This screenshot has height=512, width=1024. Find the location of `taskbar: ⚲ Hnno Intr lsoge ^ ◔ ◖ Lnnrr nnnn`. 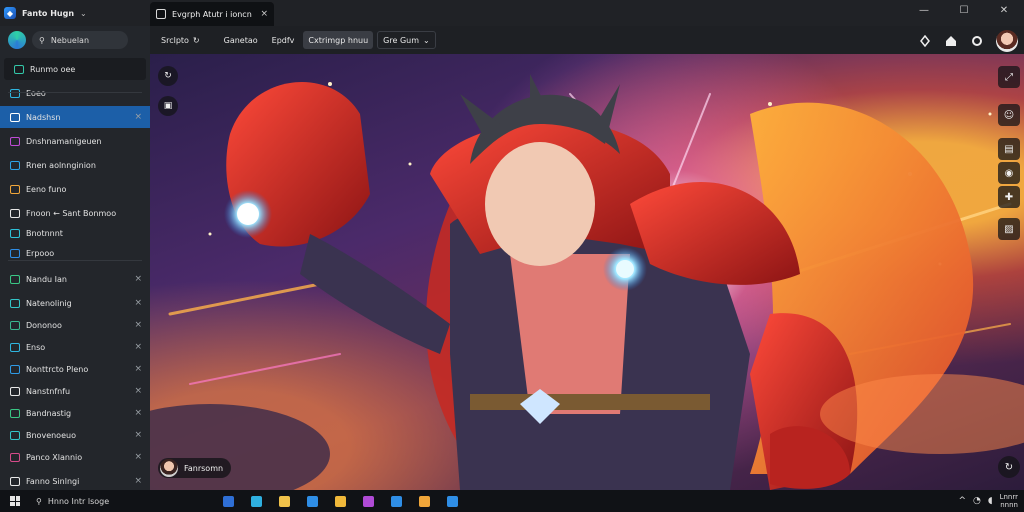

taskbar: ⚲ Hnno Intr lsoge ^ ◔ ◖ Lnnrr nnnn is located at coordinates (512, 501).